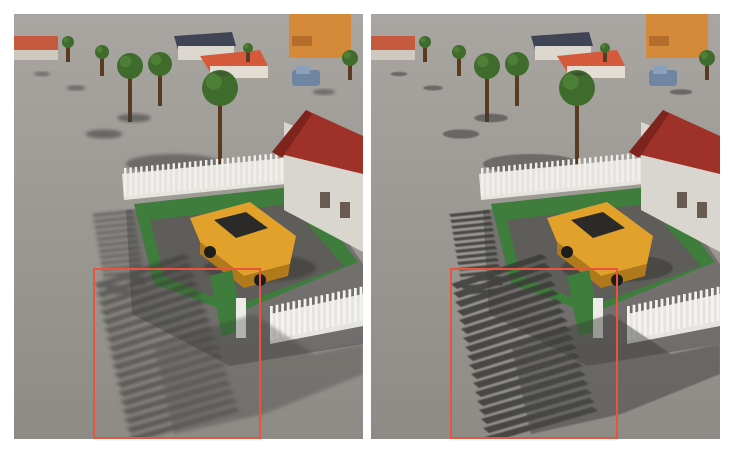  Describe the element at coordinates (302, 41) in the screenshot. I see `distant-window` at that location.